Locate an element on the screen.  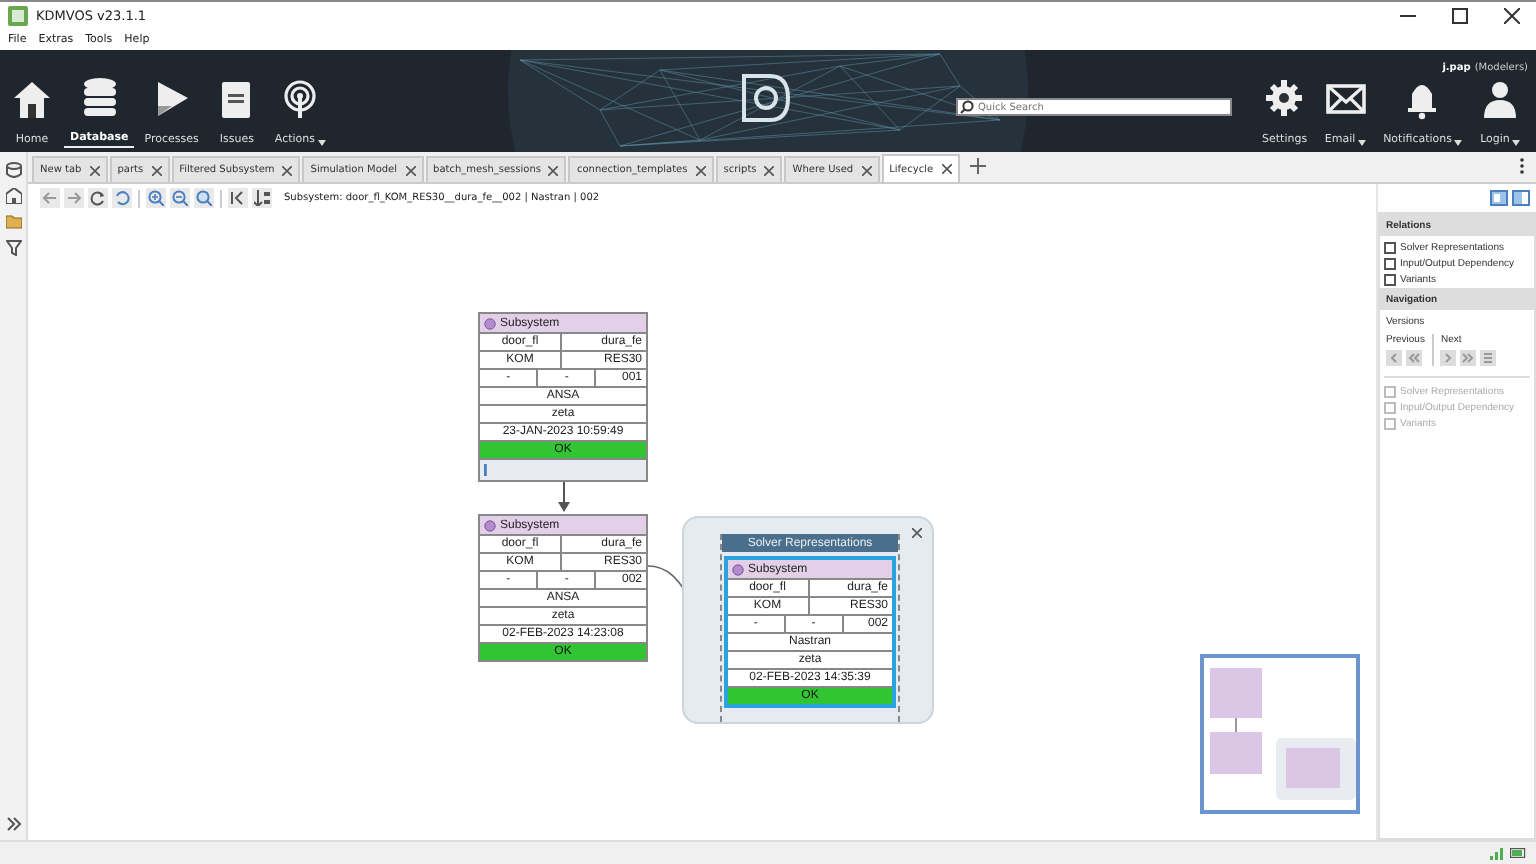
layout-icon is located at coordinates (1499, 198).